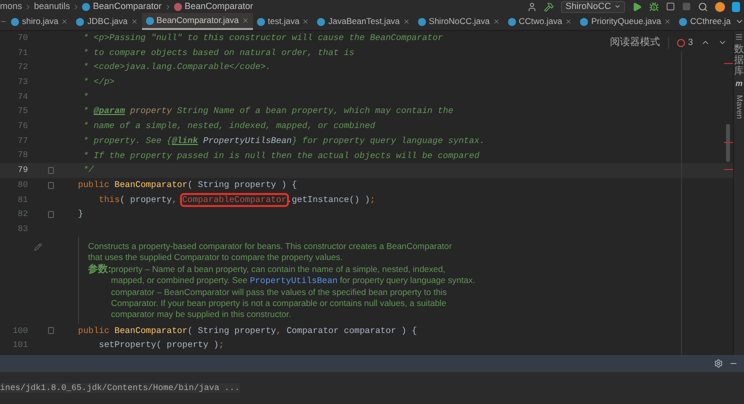 This screenshot has width=744, height=404. What do you see at coordinates (22, 97) in the screenshot?
I see `line-number: 74` at bounding box center [22, 97].